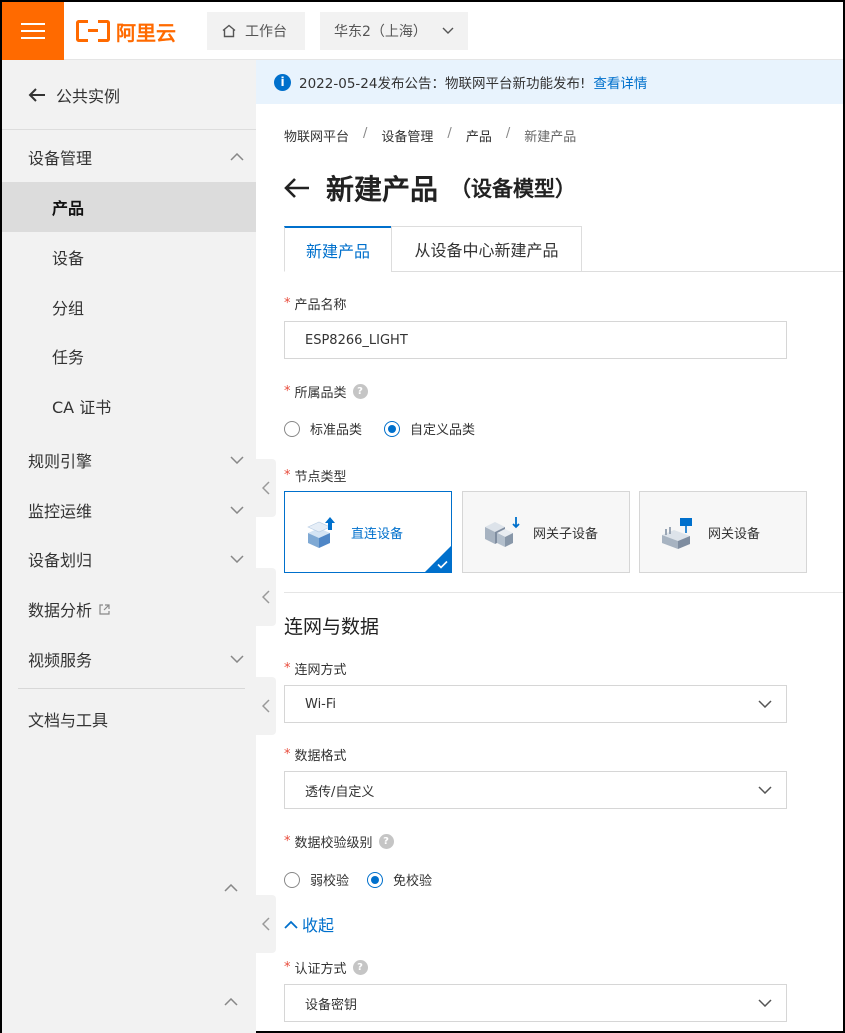 This screenshot has height=1033, width=845. Describe the element at coordinates (129, 207) in the screenshot. I see `sidebar-item-product: 产品` at that location.